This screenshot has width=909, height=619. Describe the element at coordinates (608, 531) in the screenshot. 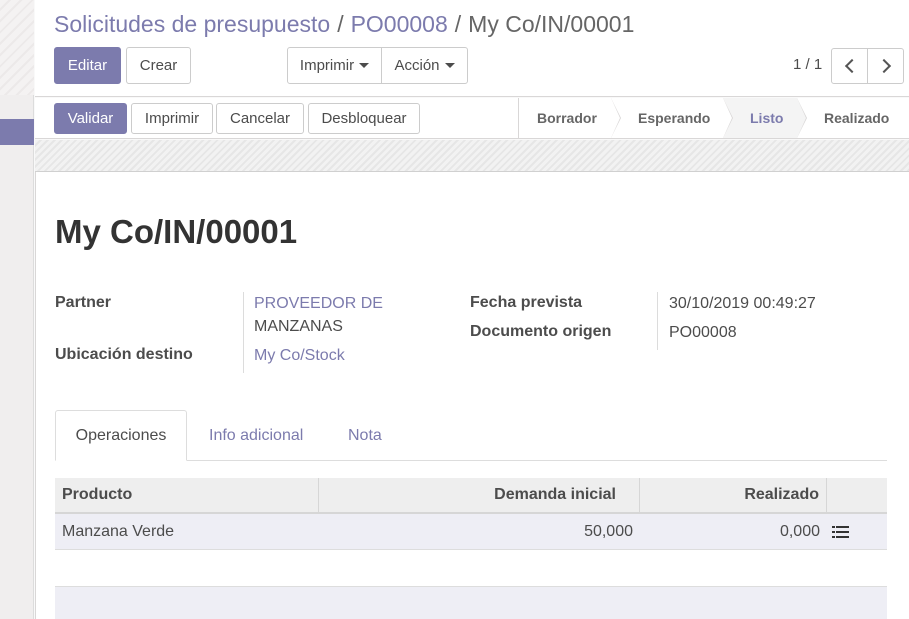

I see `cell-initial-demand: 50,000` at that location.